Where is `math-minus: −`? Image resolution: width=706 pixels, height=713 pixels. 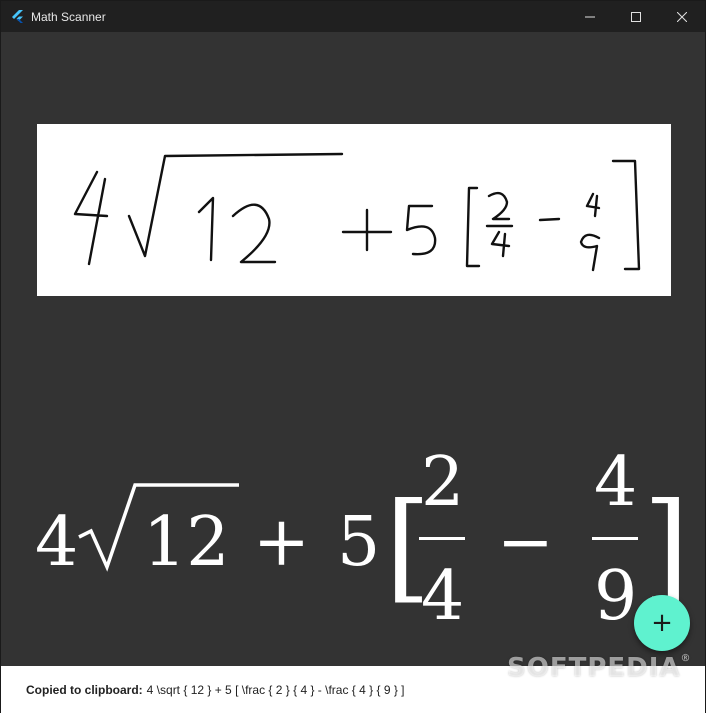 math-minus: − is located at coordinates (525, 542).